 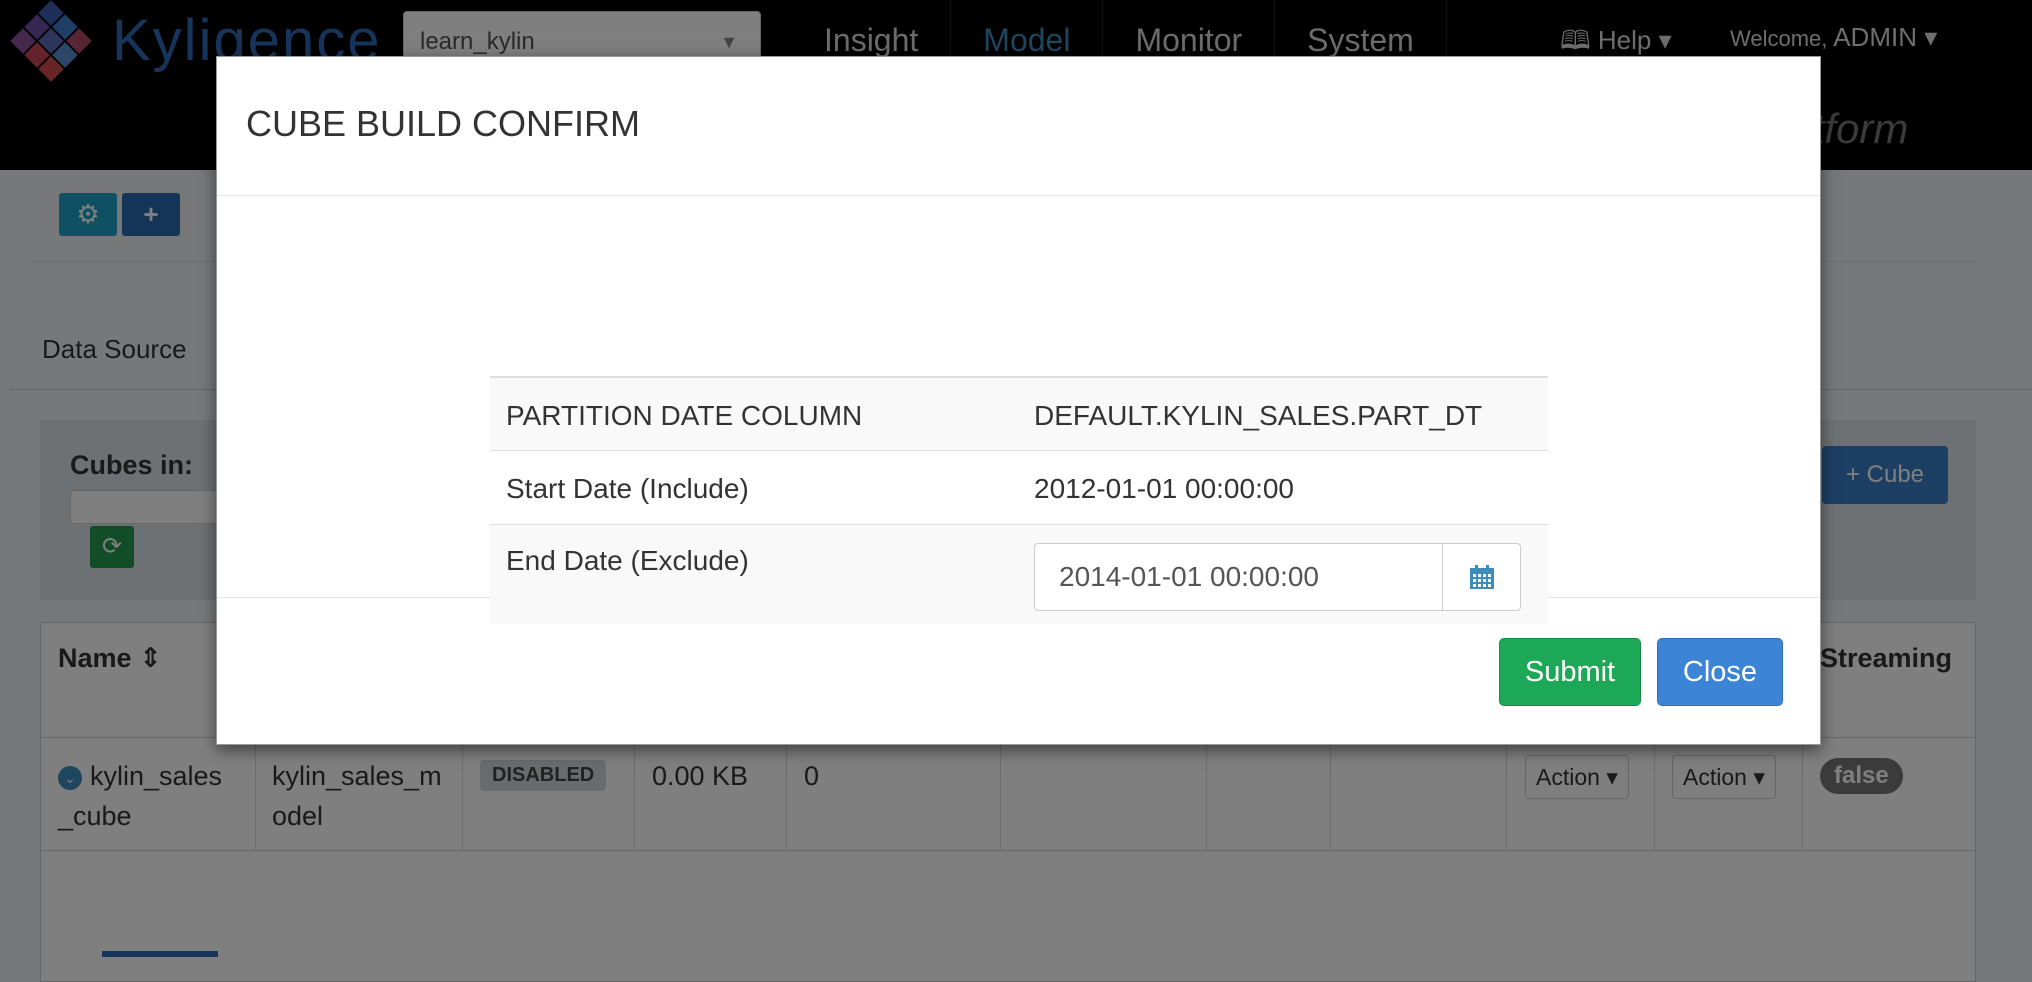 What do you see at coordinates (1258, 415) in the screenshot?
I see `partition-column-value: DEFAULT.KYLIN_SALES.PART_DT` at bounding box center [1258, 415].